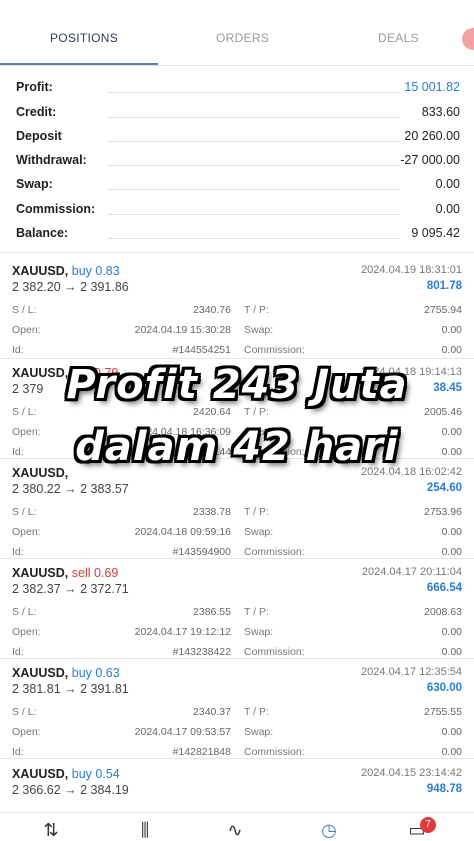  What do you see at coordinates (95, 774) in the screenshot?
I see `position-side: buy 0.54` at bounding box center [95, 774].